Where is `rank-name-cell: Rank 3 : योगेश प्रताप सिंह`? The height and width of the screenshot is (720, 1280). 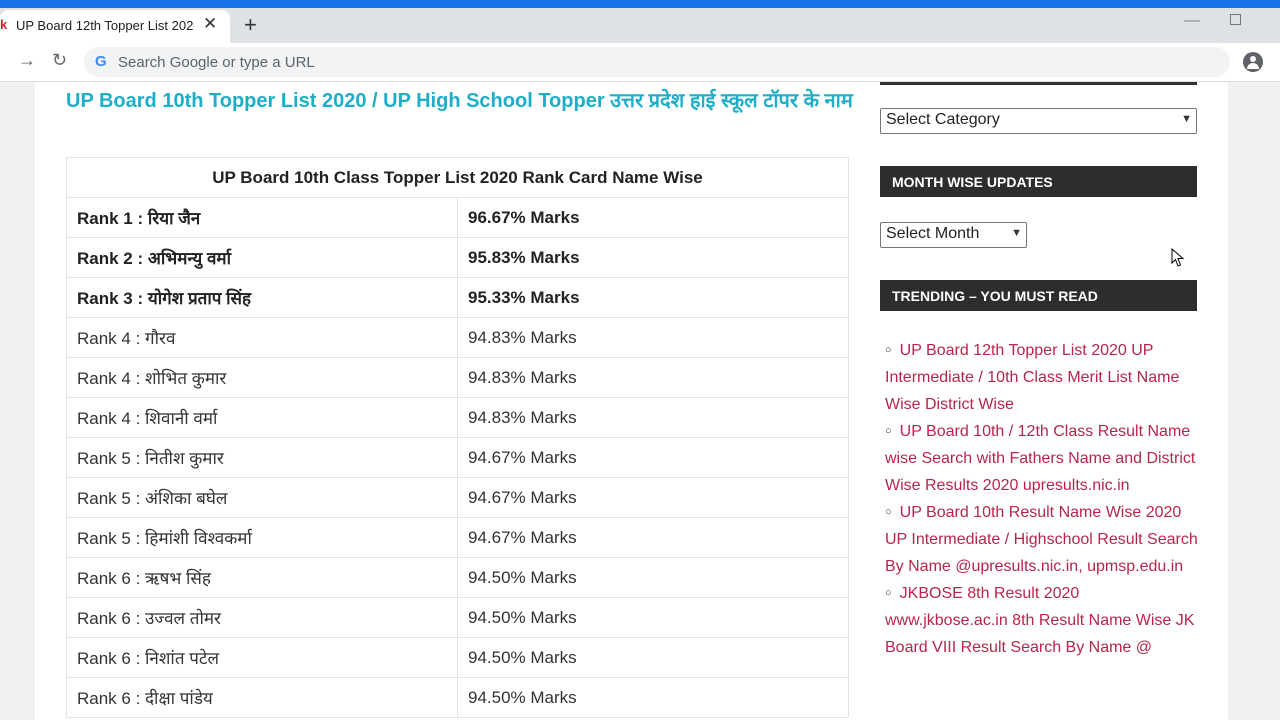
rank-name-cell: Rank 3 : योगेश प्रताप सिंह is located at coordinates (262, 297).